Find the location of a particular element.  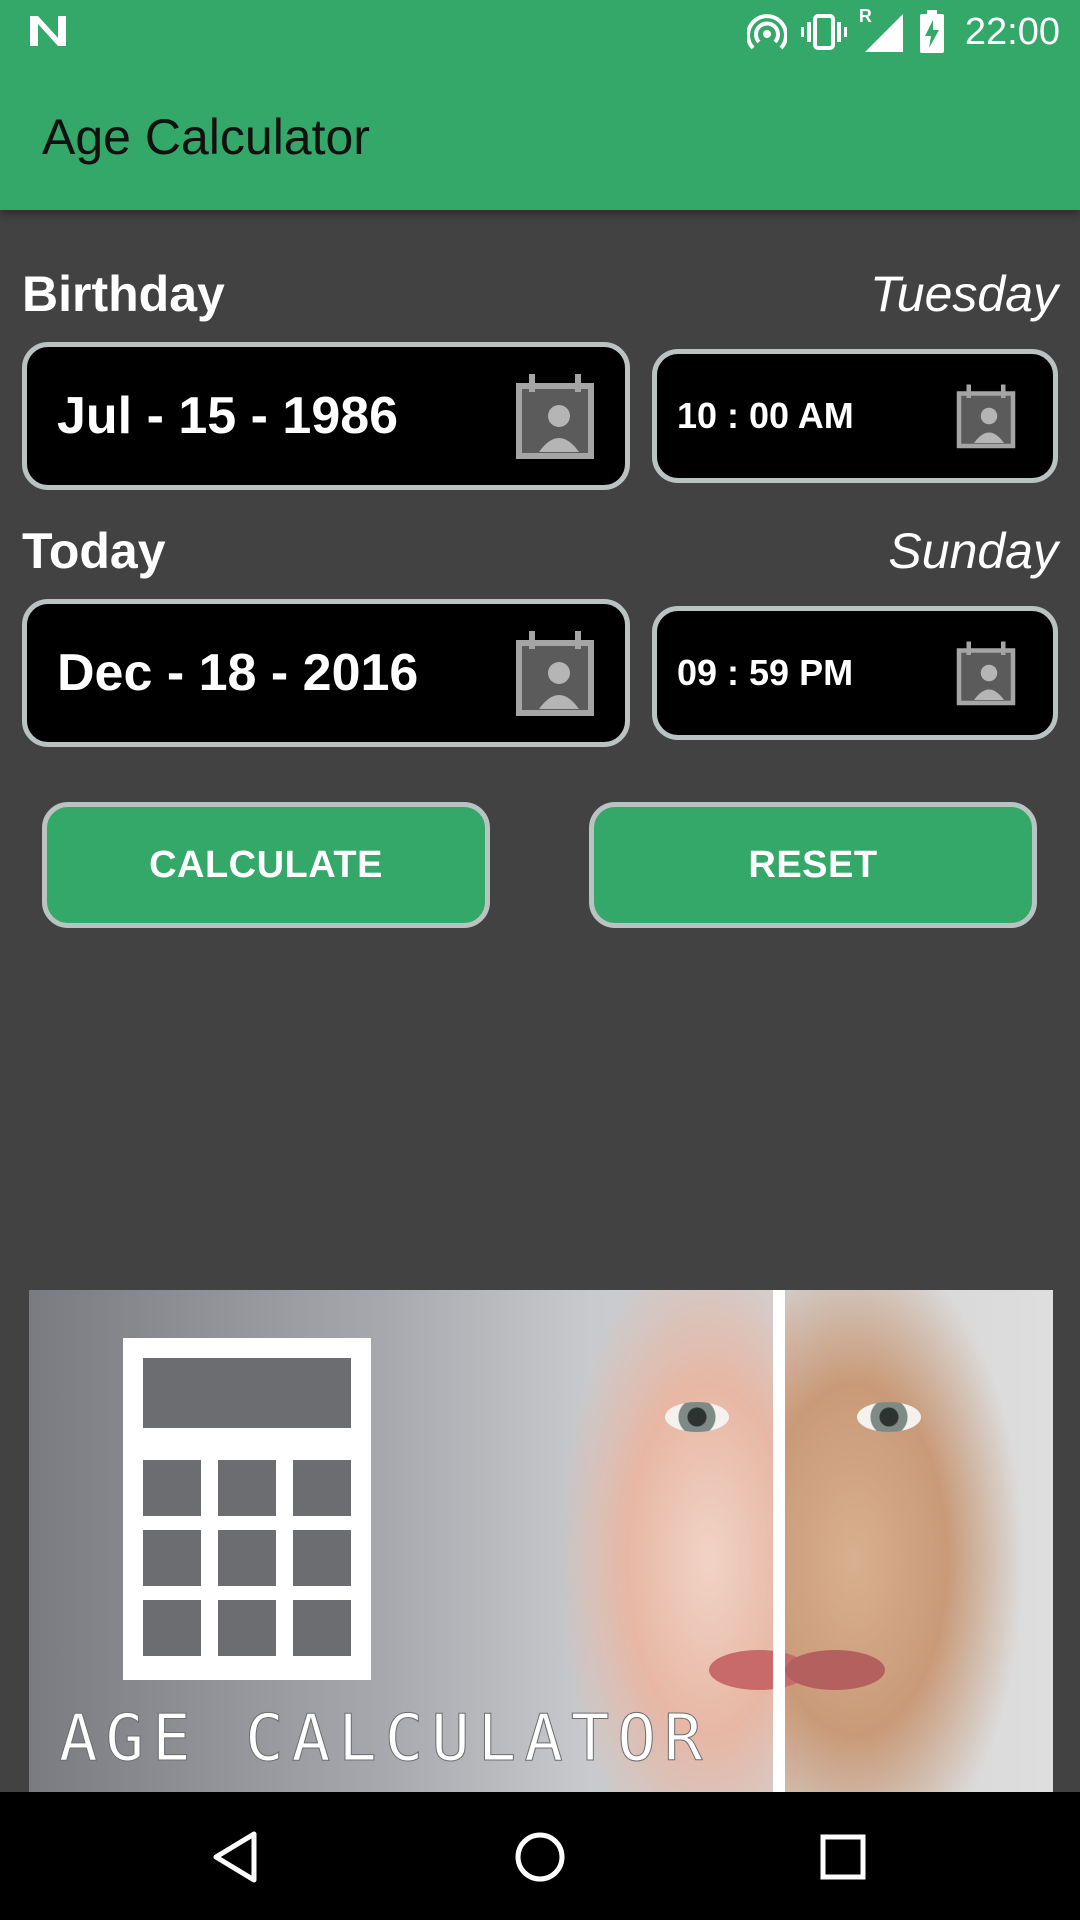

today-label: Today is located at coordinates (94, 551).